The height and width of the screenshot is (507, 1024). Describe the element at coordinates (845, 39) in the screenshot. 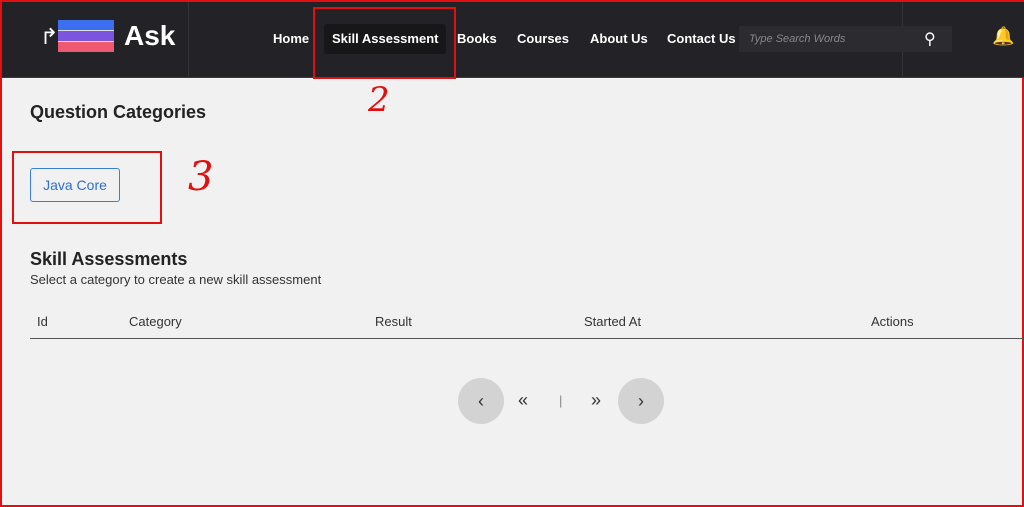

I see `search-input` at that location.